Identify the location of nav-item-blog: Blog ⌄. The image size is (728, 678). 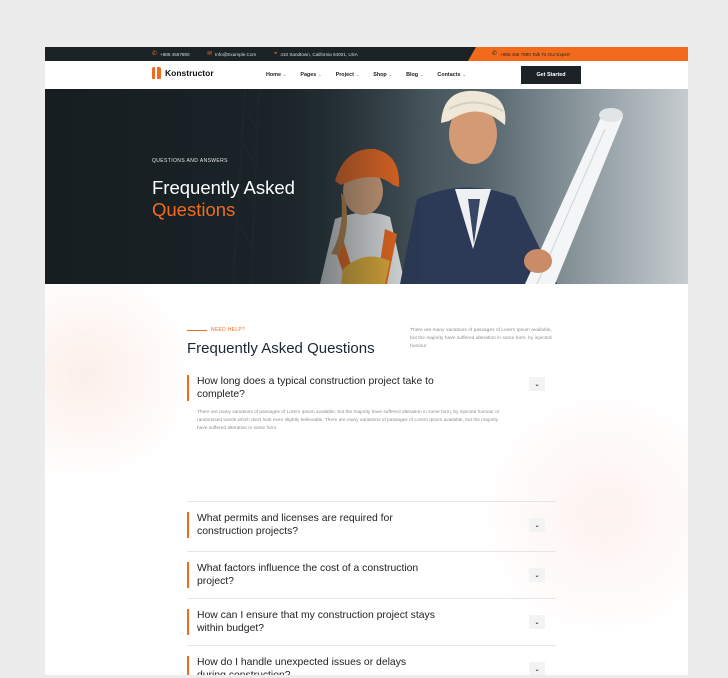
(414, 75).